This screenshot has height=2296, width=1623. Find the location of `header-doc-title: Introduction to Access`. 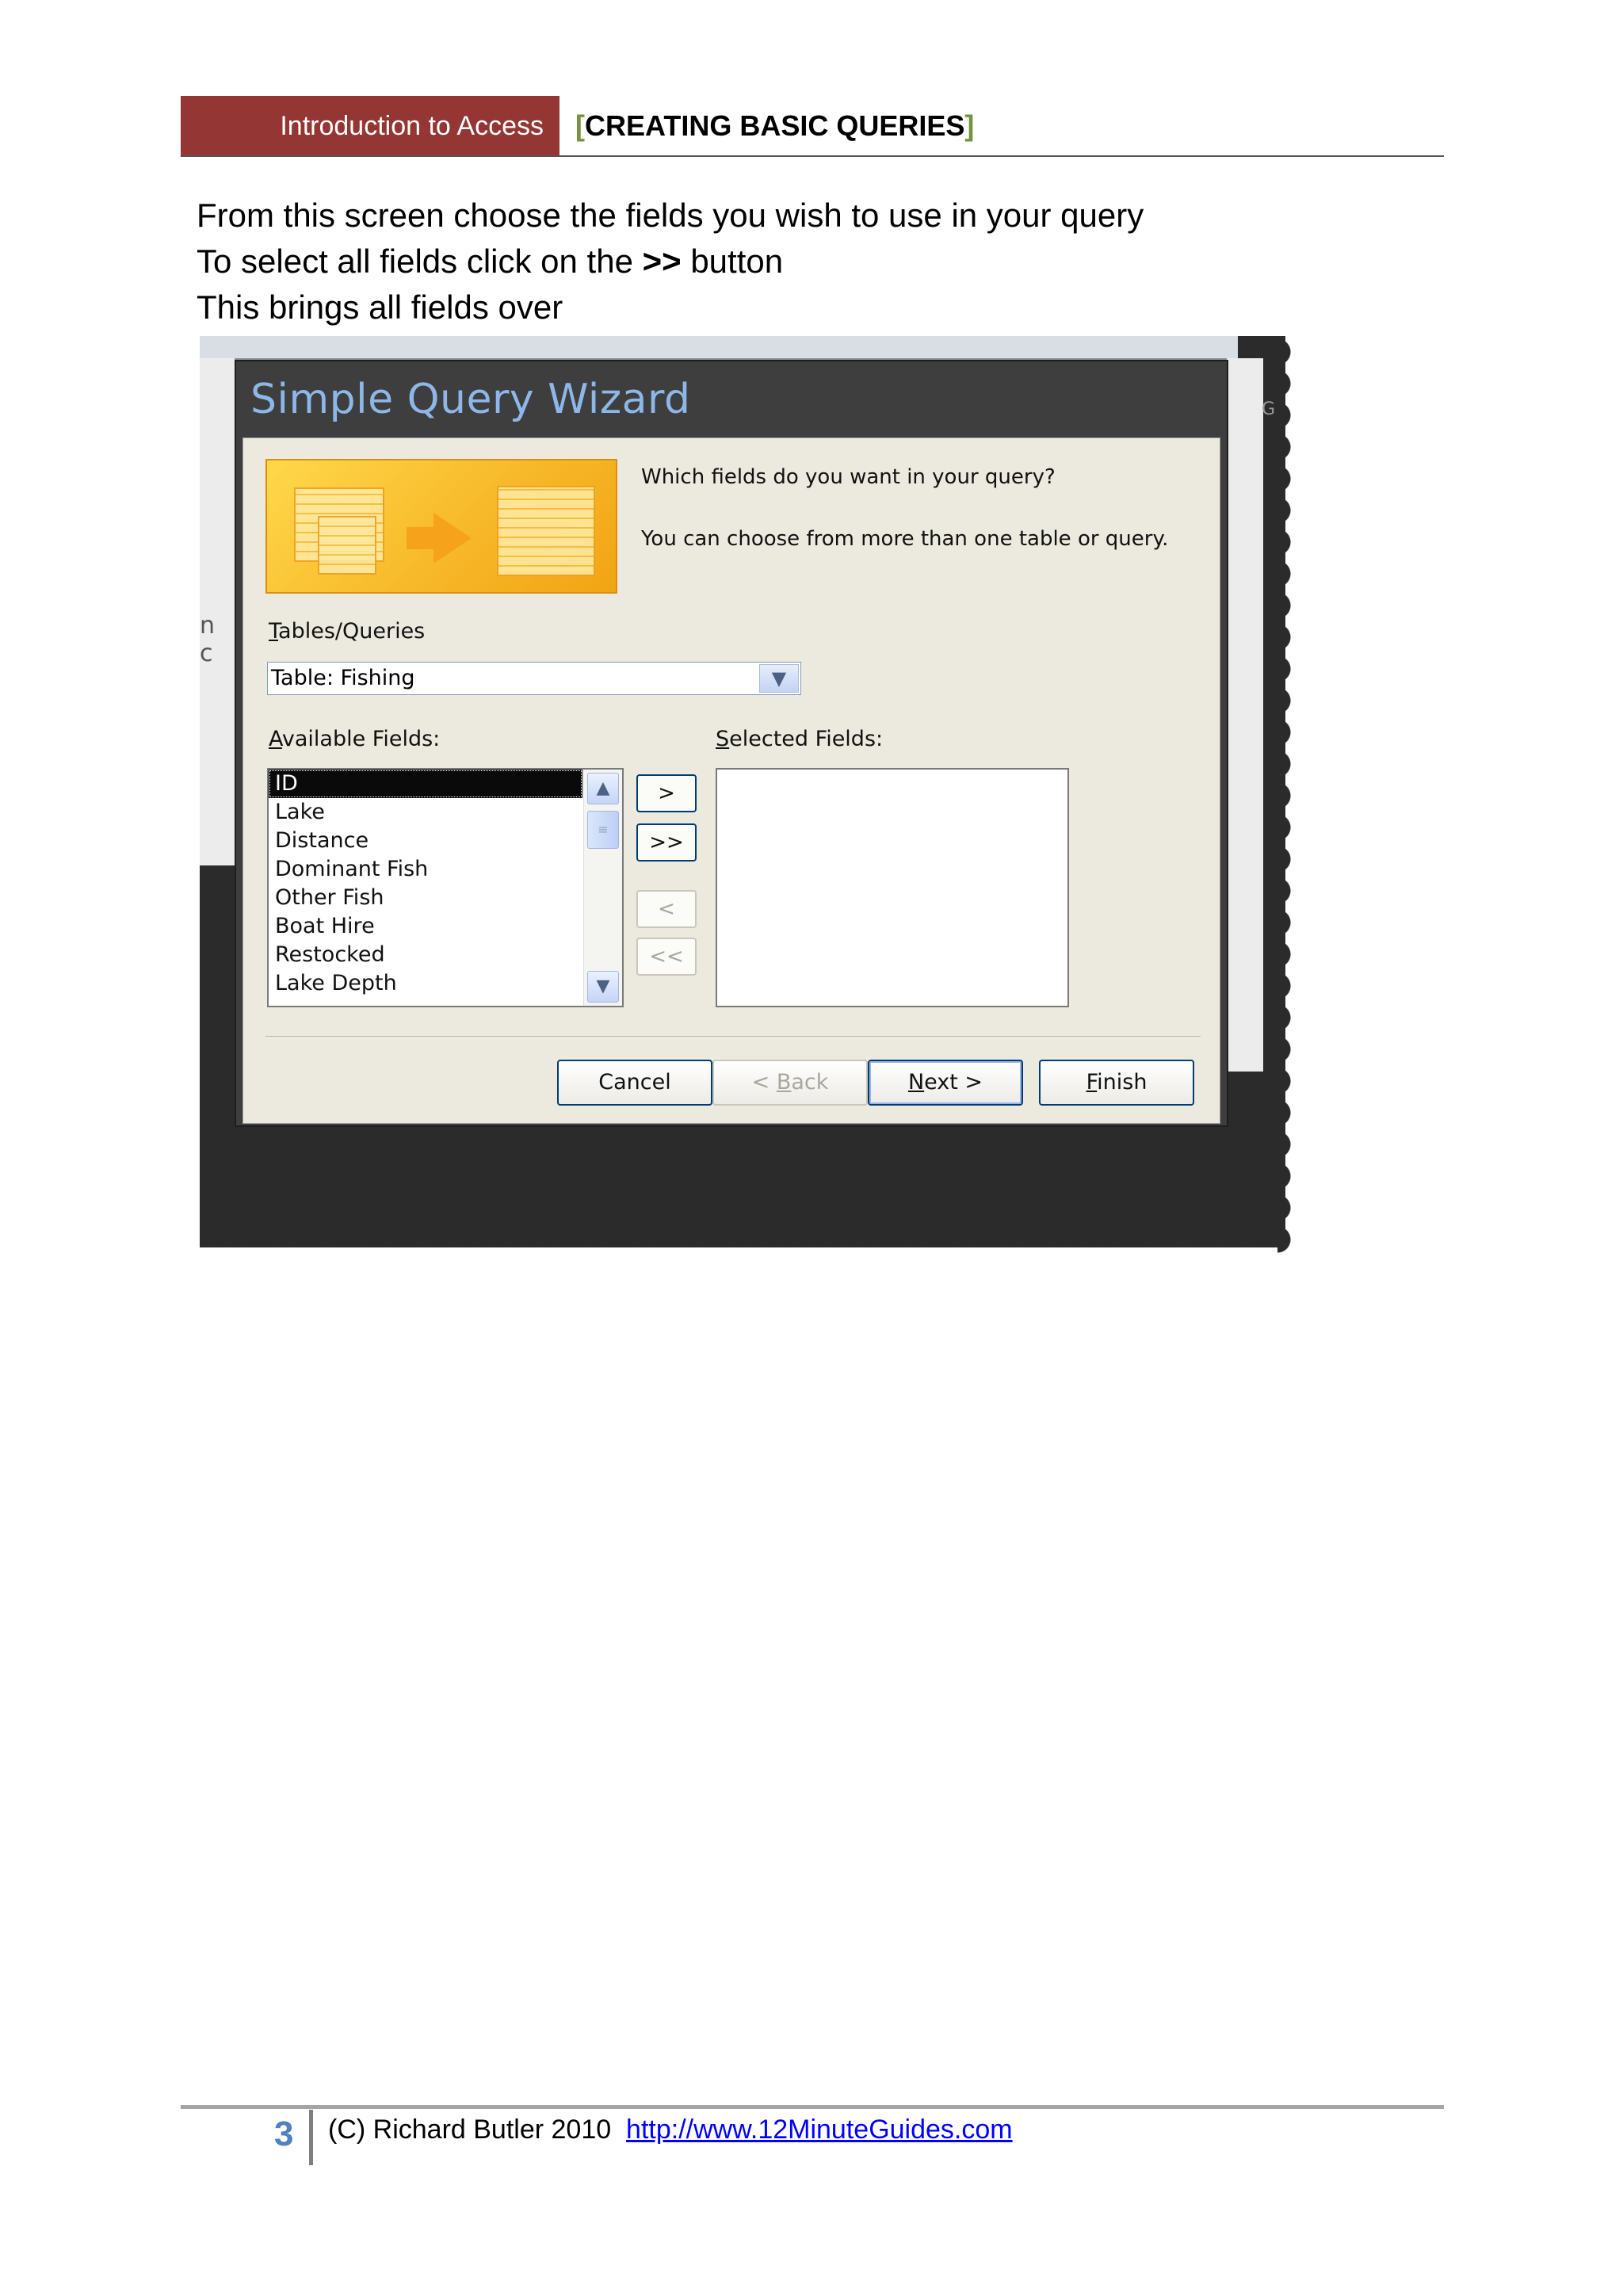

header-doc-title: Introduction to Access is located at coordinates (370, 126).